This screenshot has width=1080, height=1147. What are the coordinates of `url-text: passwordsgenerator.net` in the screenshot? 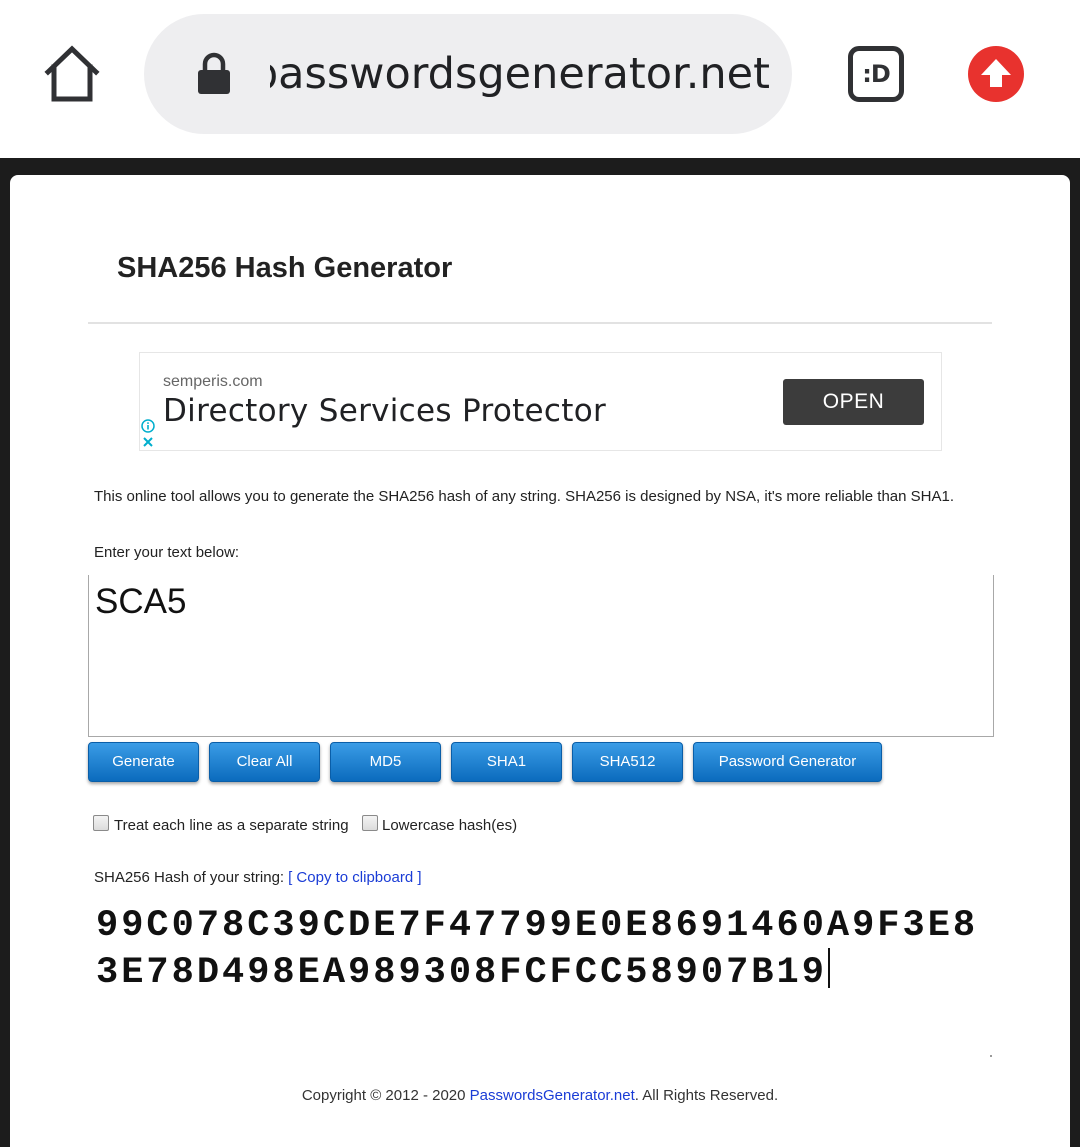 It's located at (520, 74).